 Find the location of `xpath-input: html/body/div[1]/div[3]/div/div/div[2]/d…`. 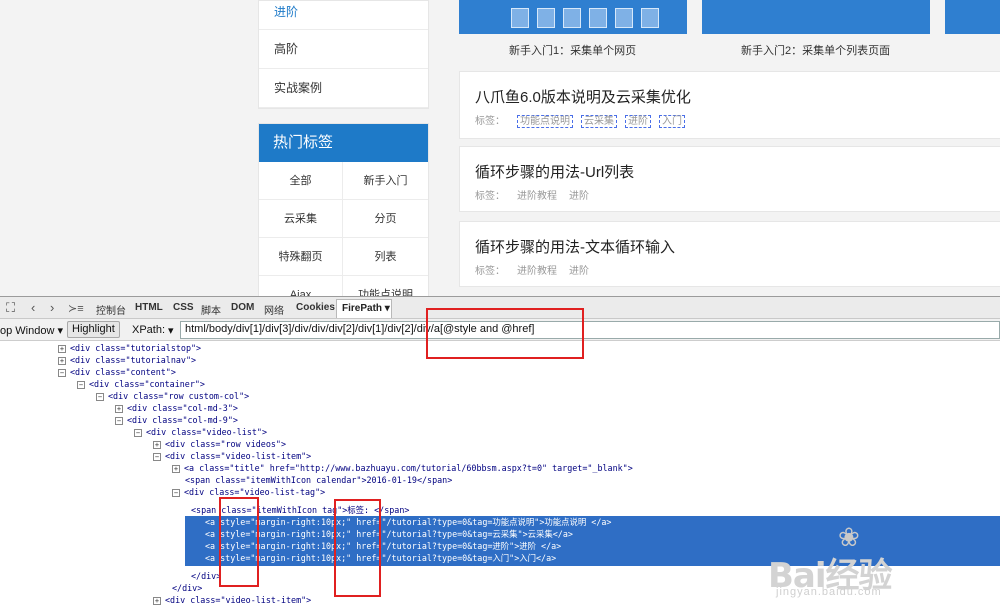

xpath-input: html/body/div[1]/div[3]/div/div/div[2]/d… is located at coordinates (590, 330).